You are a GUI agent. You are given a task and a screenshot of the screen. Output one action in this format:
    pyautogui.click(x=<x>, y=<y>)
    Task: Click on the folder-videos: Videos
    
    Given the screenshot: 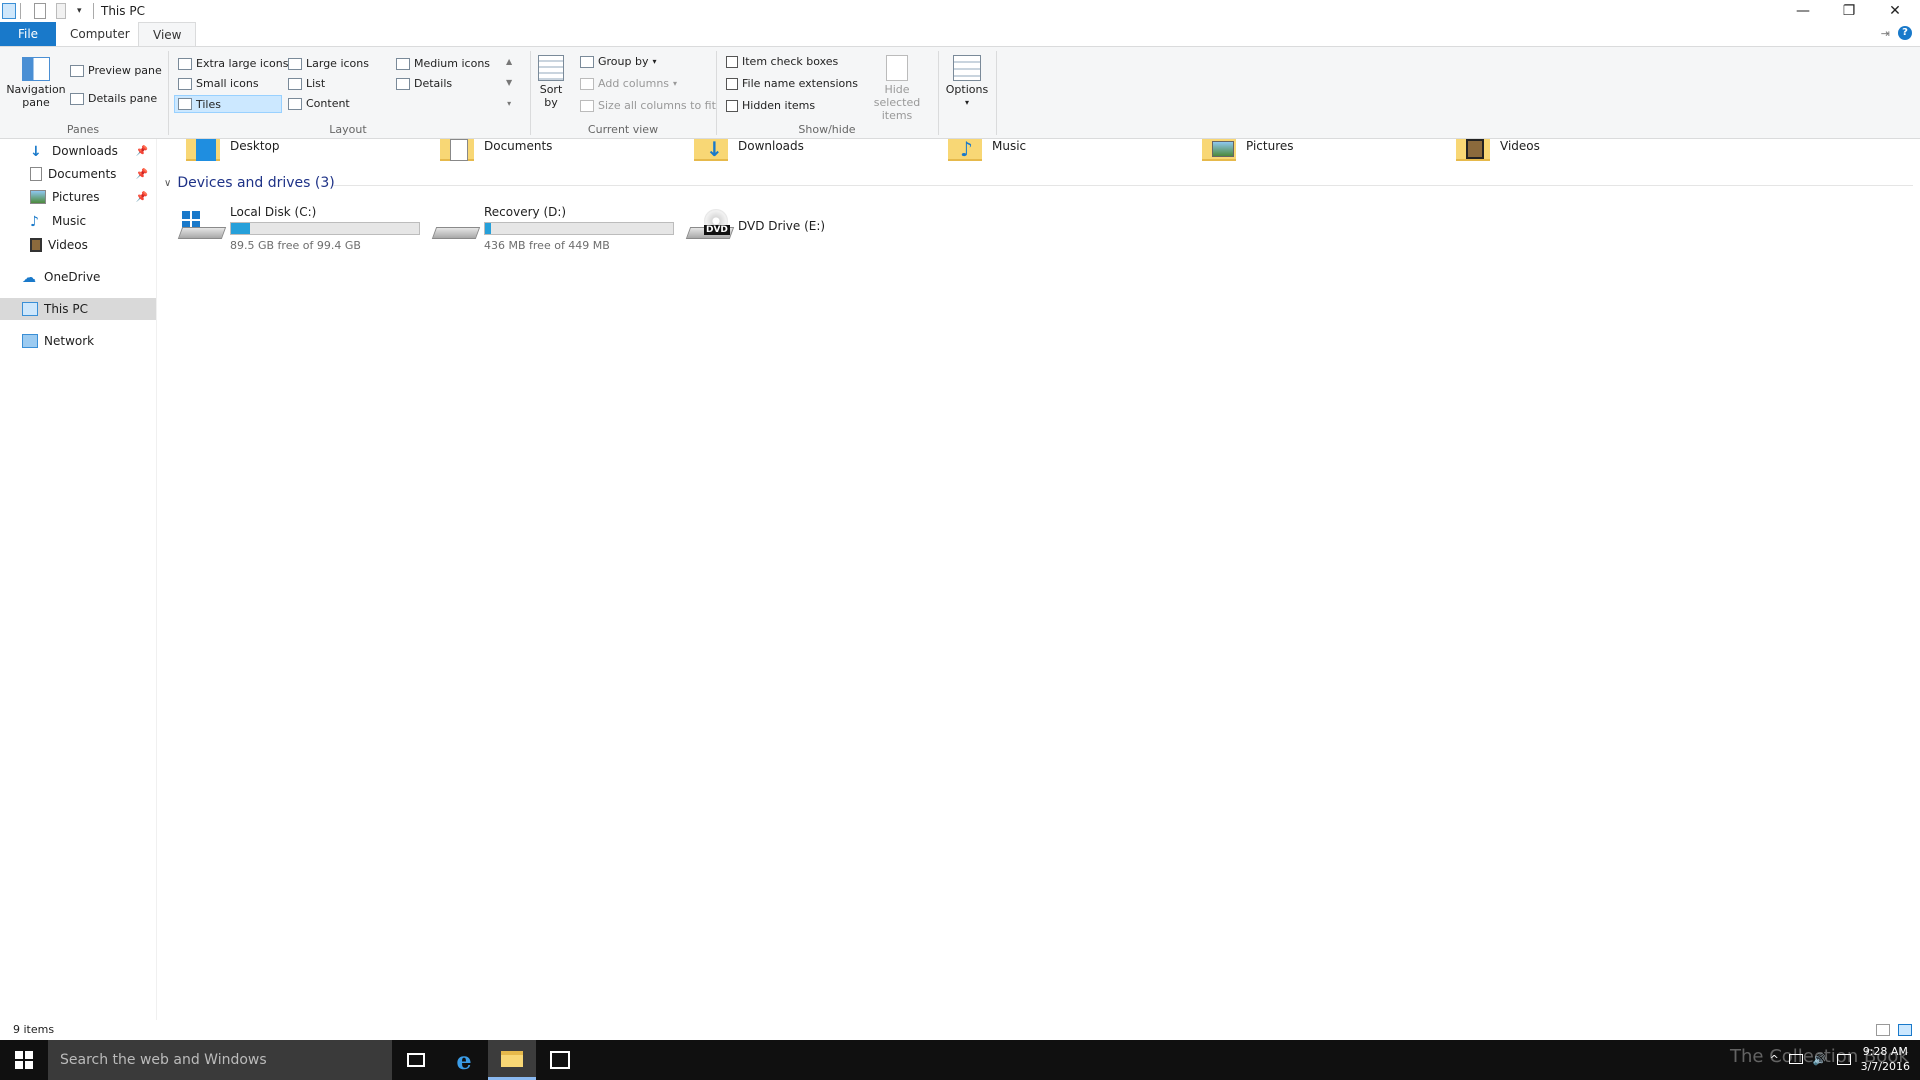 What is the action you would take?
    pyautogui.click(x=1497, y=151)
    